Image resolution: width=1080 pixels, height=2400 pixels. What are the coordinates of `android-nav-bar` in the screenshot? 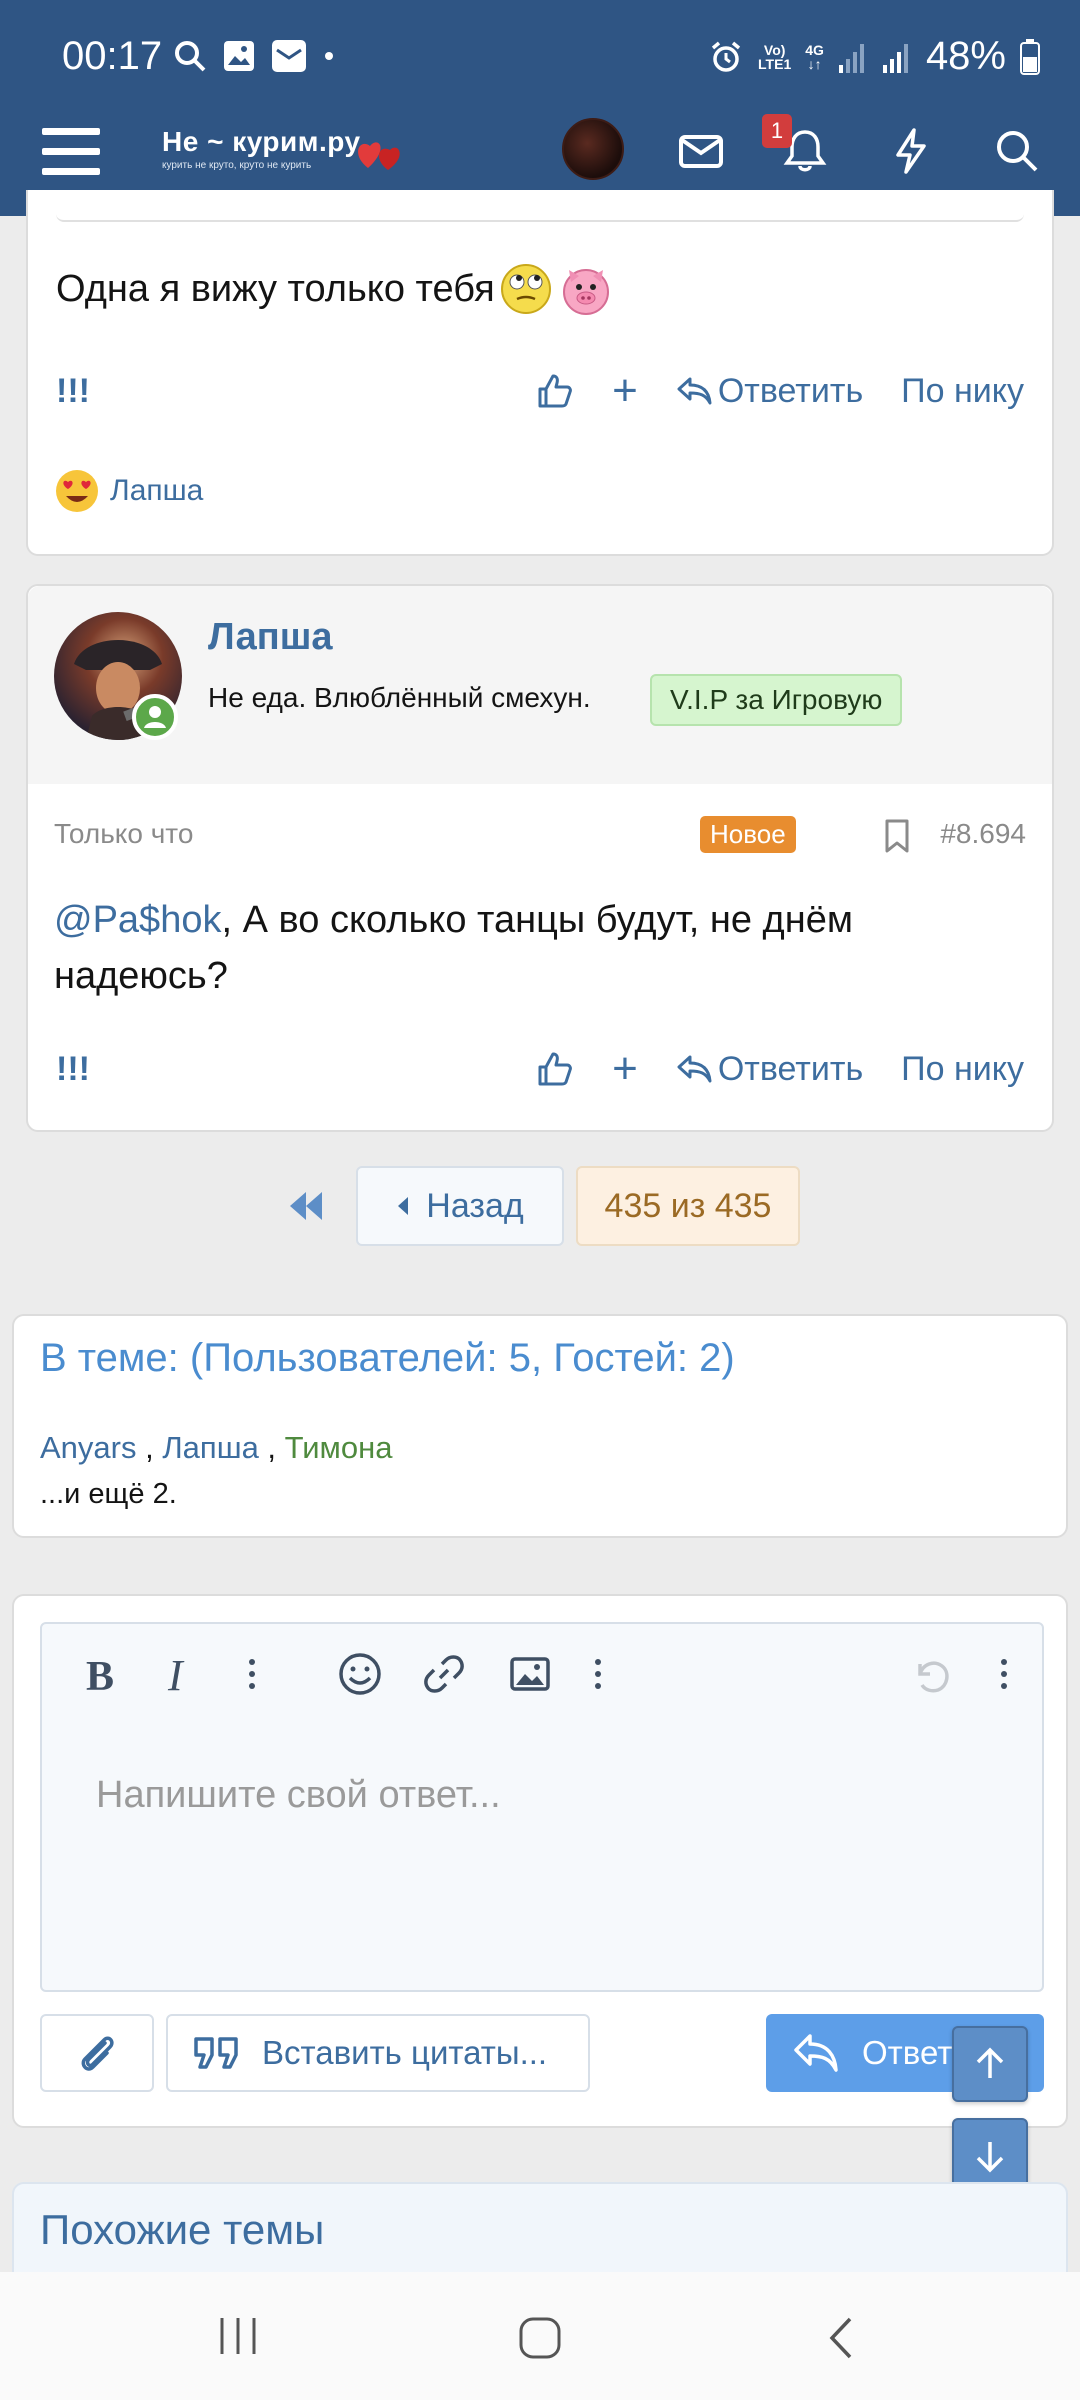 It's located at (540, 2336).